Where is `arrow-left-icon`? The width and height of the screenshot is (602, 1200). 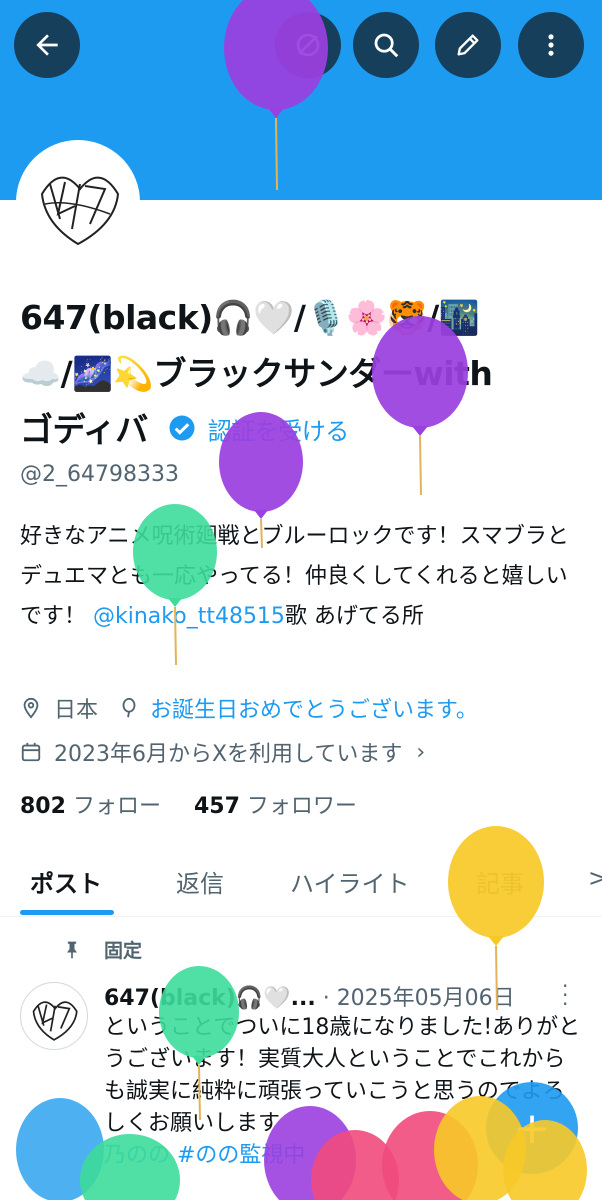 arrow-left-icon is located at coordinates (47, 45).